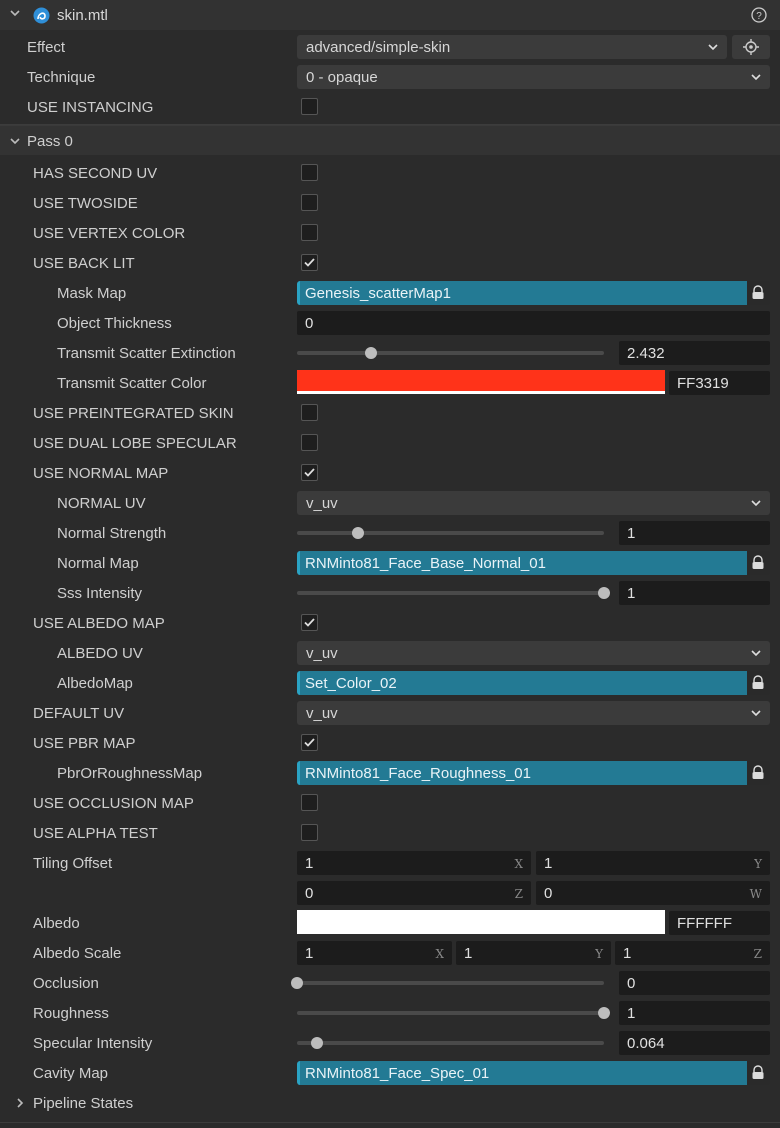 This screenshot has width=780, height=1128. I want to click on use-normal-map-checkbox, so click(309, 472).